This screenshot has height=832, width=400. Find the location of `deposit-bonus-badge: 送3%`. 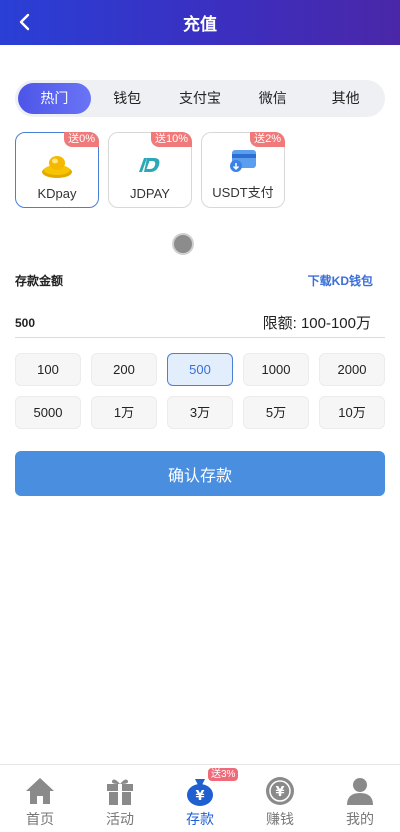

deposit-bonus-badge: 送3% is located at coordinates (223, 774).